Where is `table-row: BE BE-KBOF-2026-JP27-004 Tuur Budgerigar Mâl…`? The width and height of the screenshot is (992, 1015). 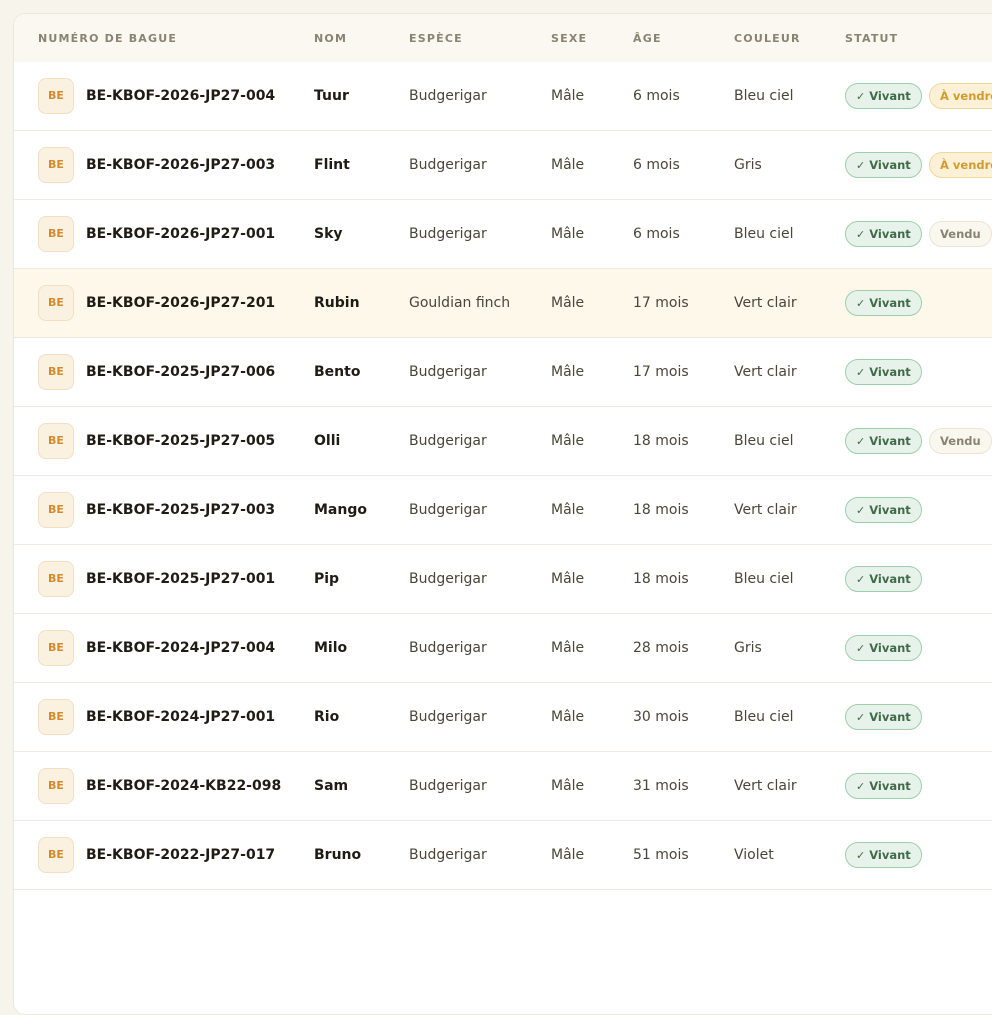
table-row: BE BE-KBOF-2026-JP27-004 Tuur Budgerigar Mâl… is located at coordinates (503, 96).